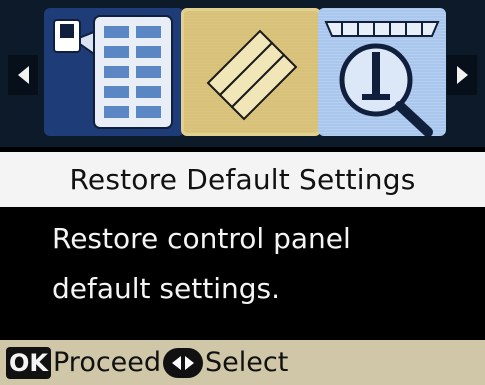  I want to click on cleaning-brush-icon, so click(252, 75).